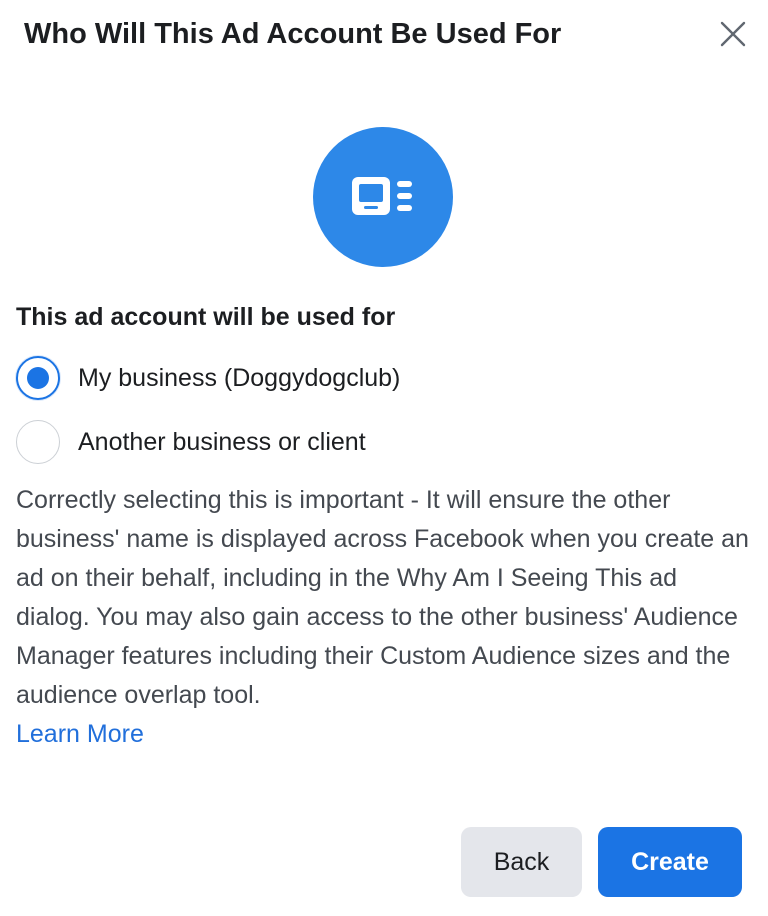 The width and height of the screenshot is (768, 916). Describe the element at coordinates (206, 317) in the screenshot. I see `usage-section-label: This ad account will be used for` at that location.